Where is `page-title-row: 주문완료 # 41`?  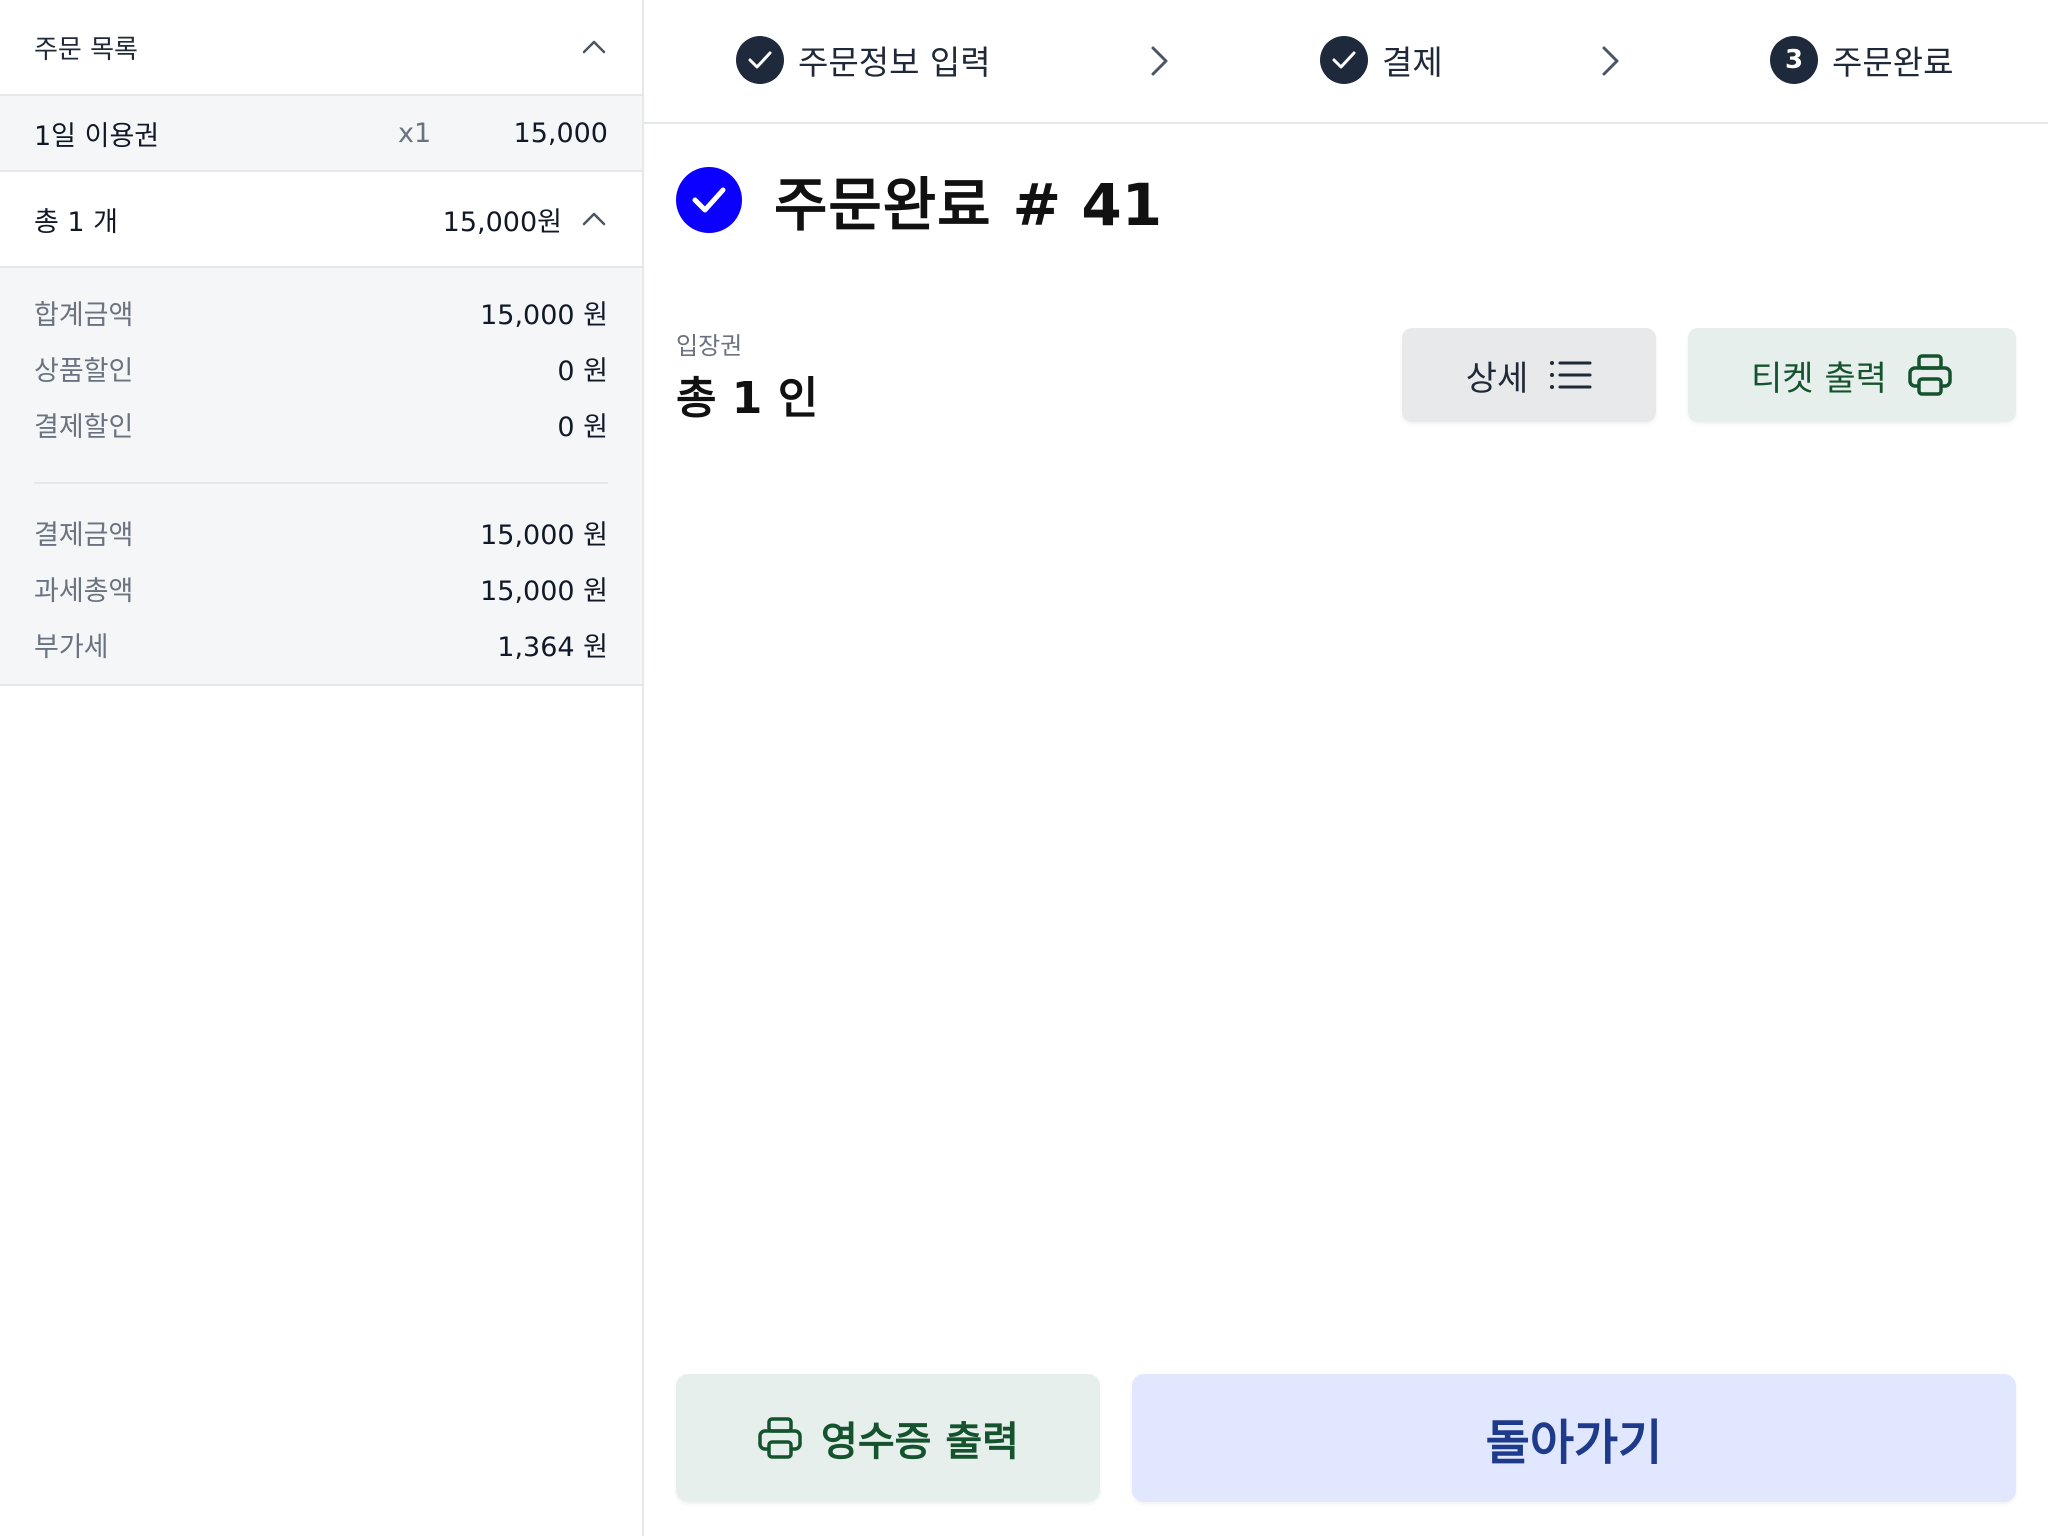 page-title-row: 주문완료 # 41 is located at coordinates (919, 200).